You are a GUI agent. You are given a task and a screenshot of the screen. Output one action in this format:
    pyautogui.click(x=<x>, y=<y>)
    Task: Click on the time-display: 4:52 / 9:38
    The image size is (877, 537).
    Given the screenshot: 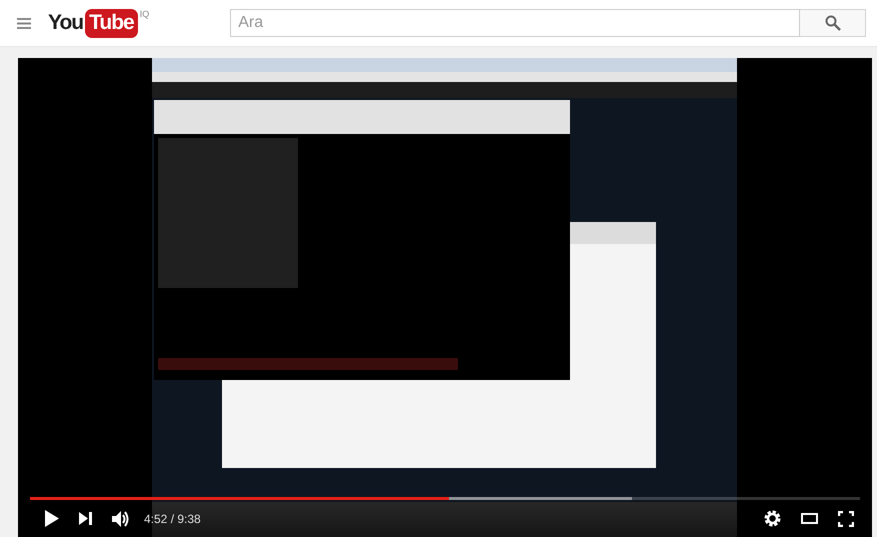 What is the action you would take?
    pyautogui.click(x=172, y=519)
    